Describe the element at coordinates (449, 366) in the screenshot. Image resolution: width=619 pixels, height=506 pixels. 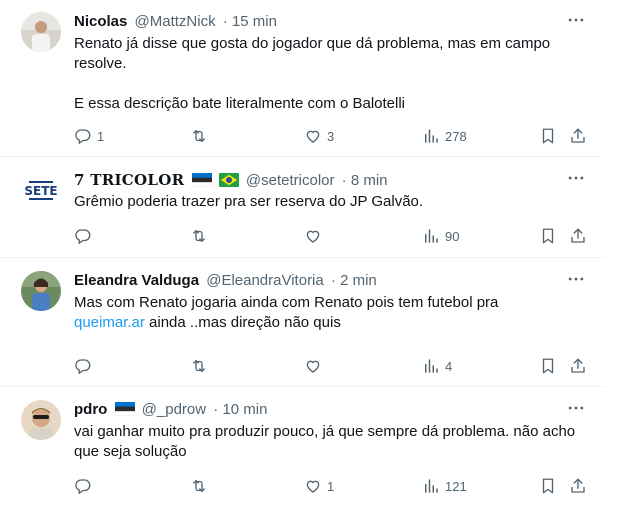
I see `views-count: 4` at that location.